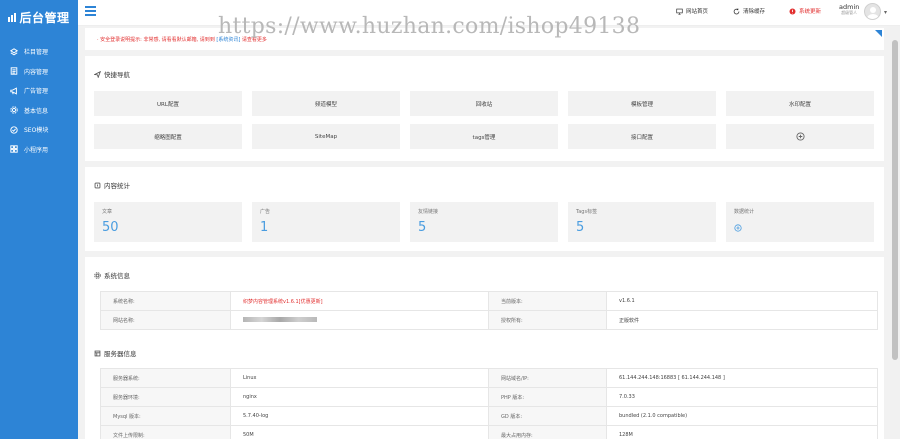 Image resolution: width=900 pixels, height=439 pixels. What do you see at coordinates (168, 103) in the screenshot?
I see `quick-url-config: URL配置` at bounding box center [168, 103].